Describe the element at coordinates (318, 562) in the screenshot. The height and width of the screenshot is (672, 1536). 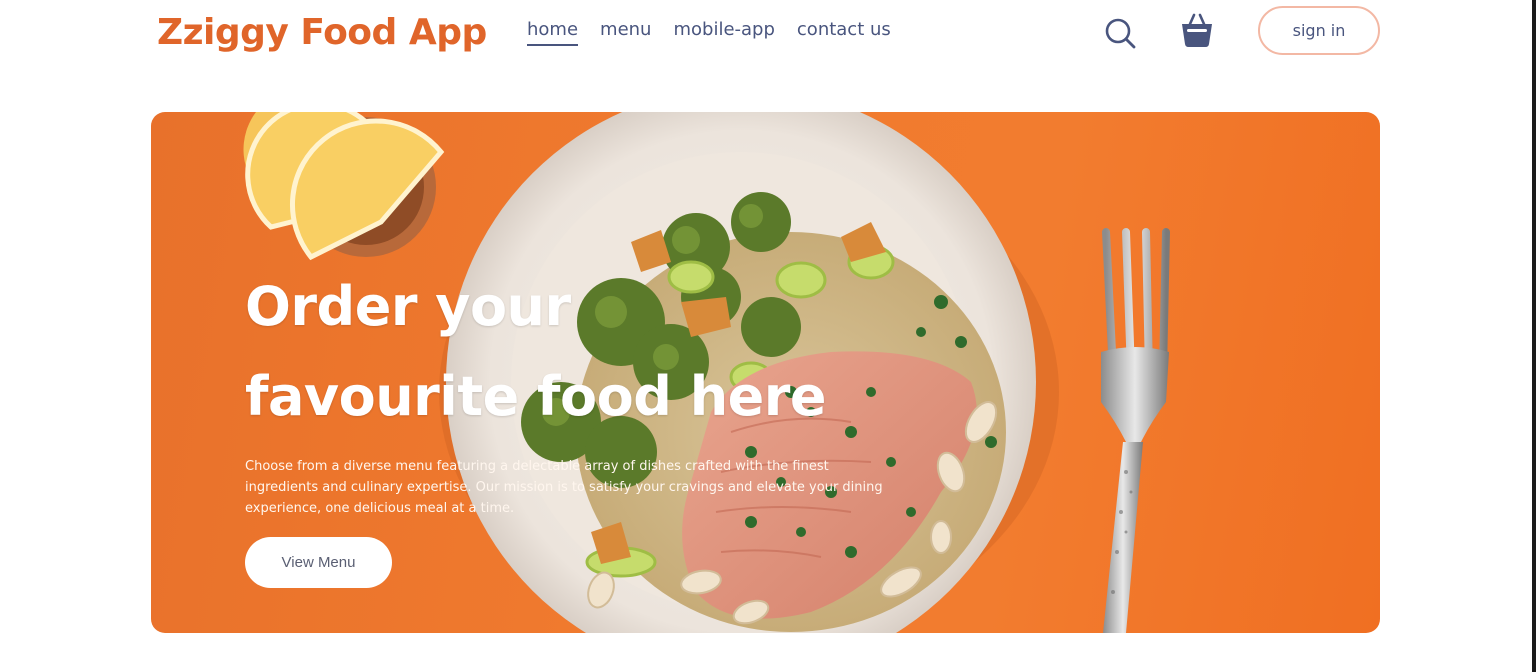
I see `view-menu-button: View Menu` at that location.